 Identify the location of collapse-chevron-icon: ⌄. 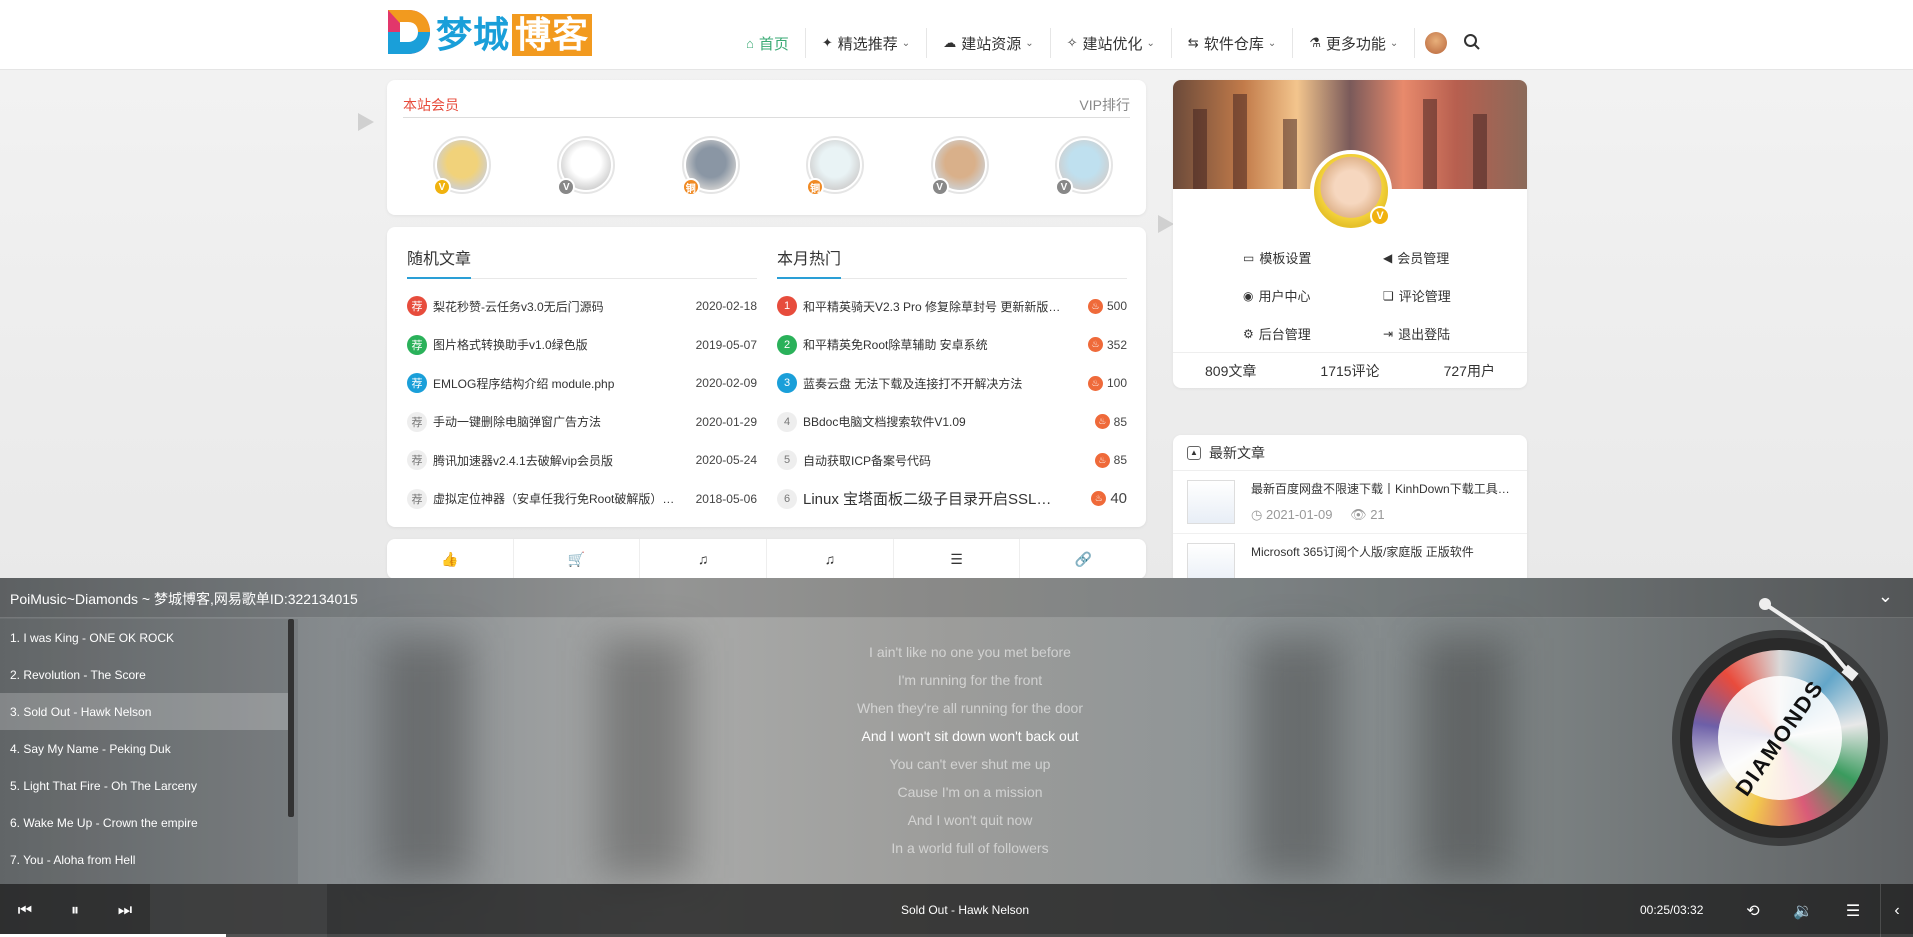
(1885, 596).